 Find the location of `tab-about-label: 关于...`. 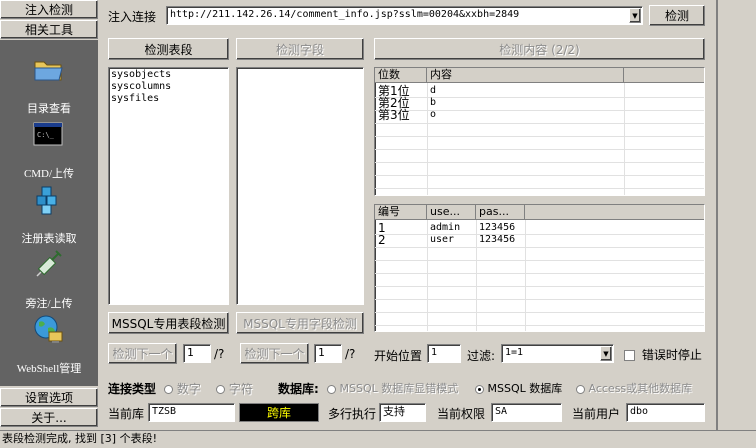

tab-about-label: 关于... is located at coordinates (49, 418).